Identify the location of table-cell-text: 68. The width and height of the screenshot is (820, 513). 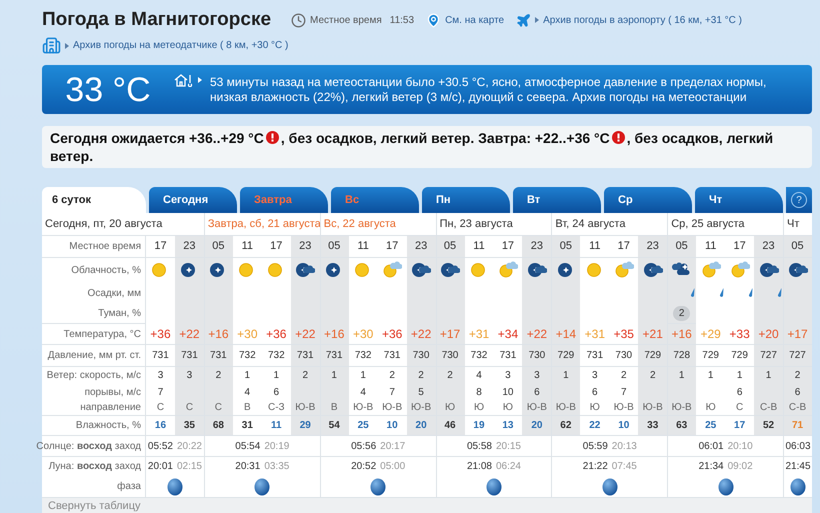
(218, 426).